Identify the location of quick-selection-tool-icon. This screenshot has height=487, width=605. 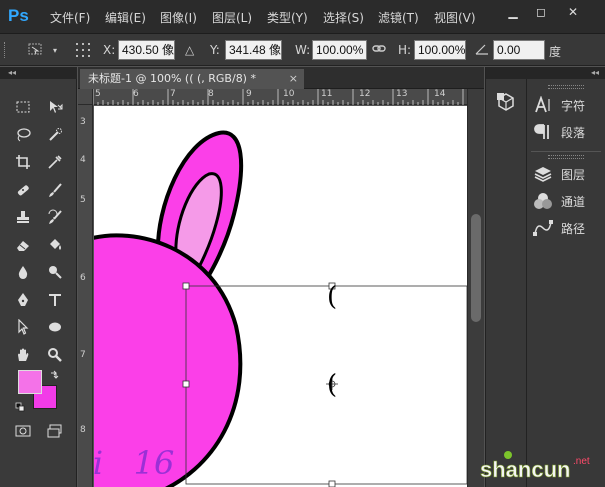
(55, 135).